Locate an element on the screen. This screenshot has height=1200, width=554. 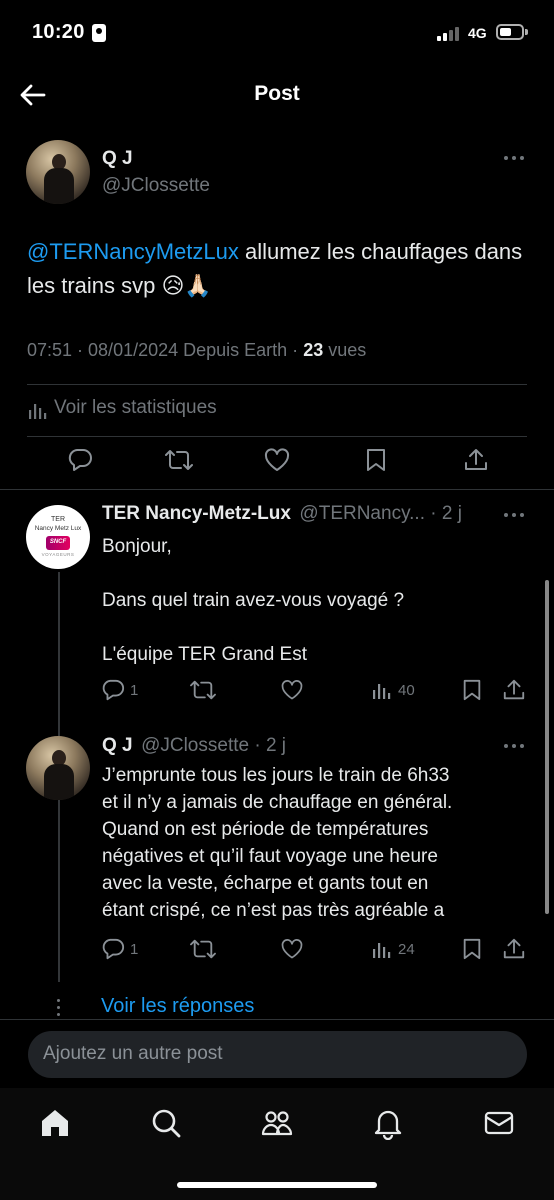
page-title: Post is located at coordinates (277, 93).